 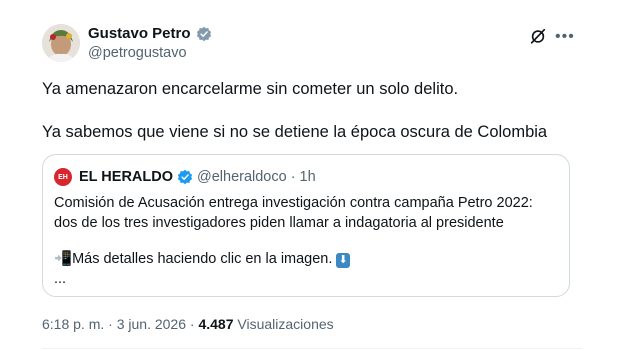 I want to click on down-arrow-emoji: ⬇, so click(x=343, y=260).